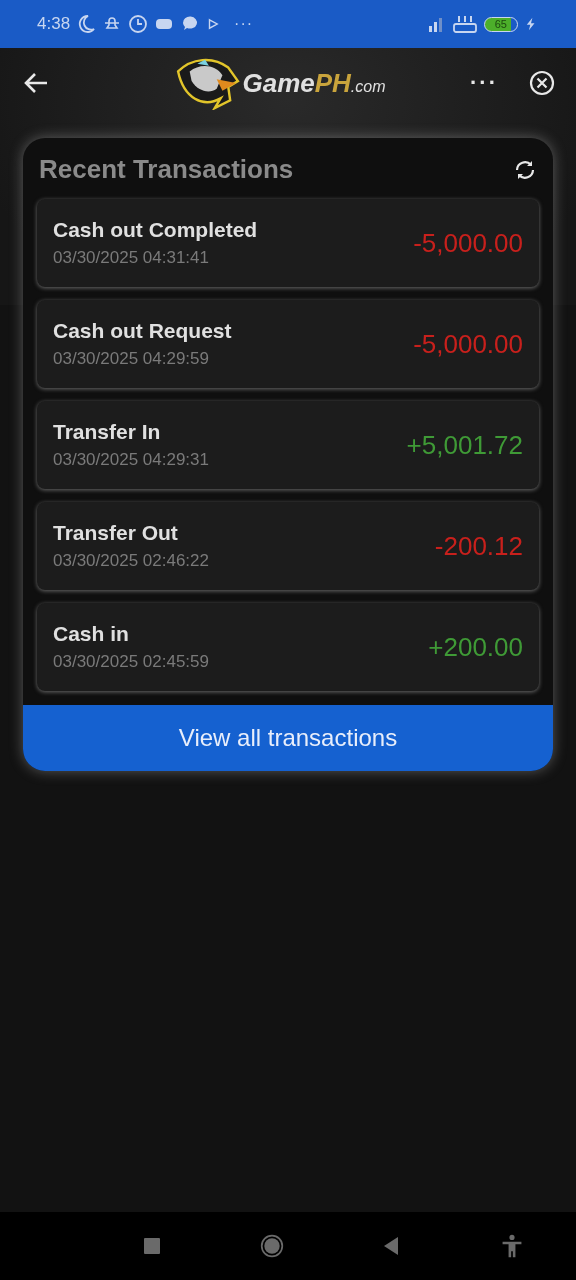 The height and width of the screenshot is (1280, 576). Describe the element at coordinates (288, 445) in the screenshot. I see `transaction-row: Transfer In 03/30/2025 04:29:31 +5,001.72` at that location.